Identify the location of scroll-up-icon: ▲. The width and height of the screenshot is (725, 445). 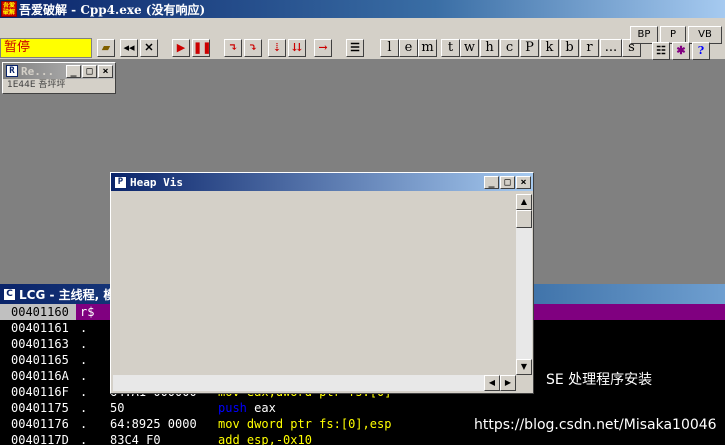
(524, 202).